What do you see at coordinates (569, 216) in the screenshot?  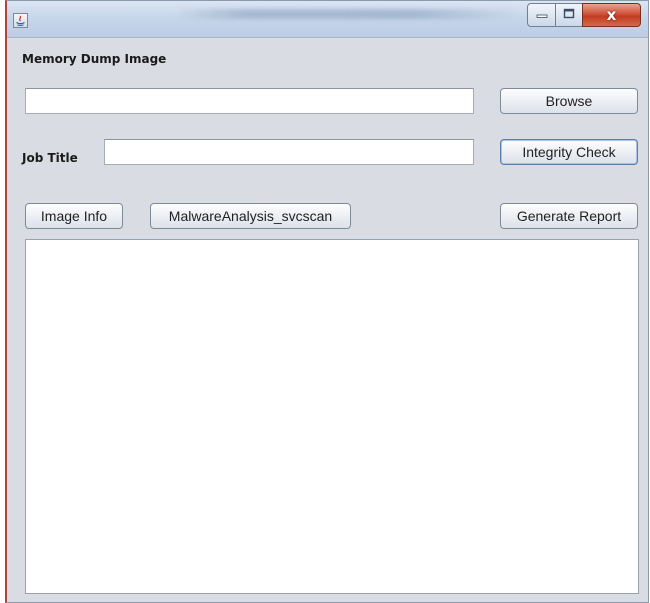 I see `generate-report-button: Generate Report` at bounding box center [569, 216].